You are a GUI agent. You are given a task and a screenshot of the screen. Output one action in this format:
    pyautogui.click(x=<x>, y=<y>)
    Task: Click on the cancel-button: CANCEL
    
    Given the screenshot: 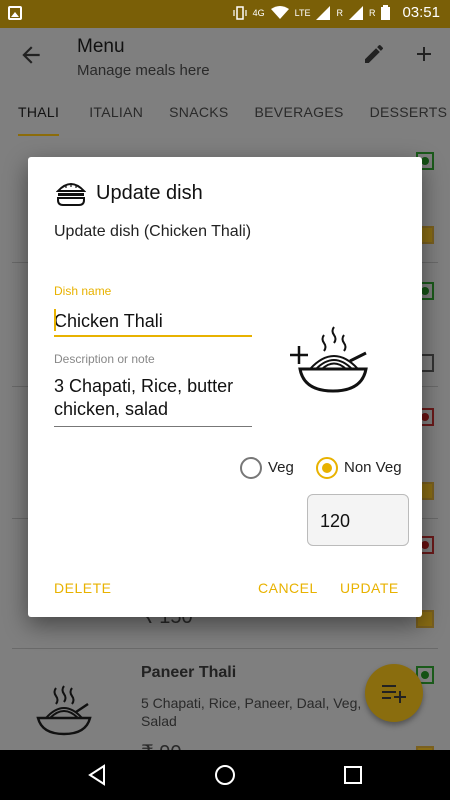 What is the action you would take?
    pyautogui.click(x=288, y=588)
    